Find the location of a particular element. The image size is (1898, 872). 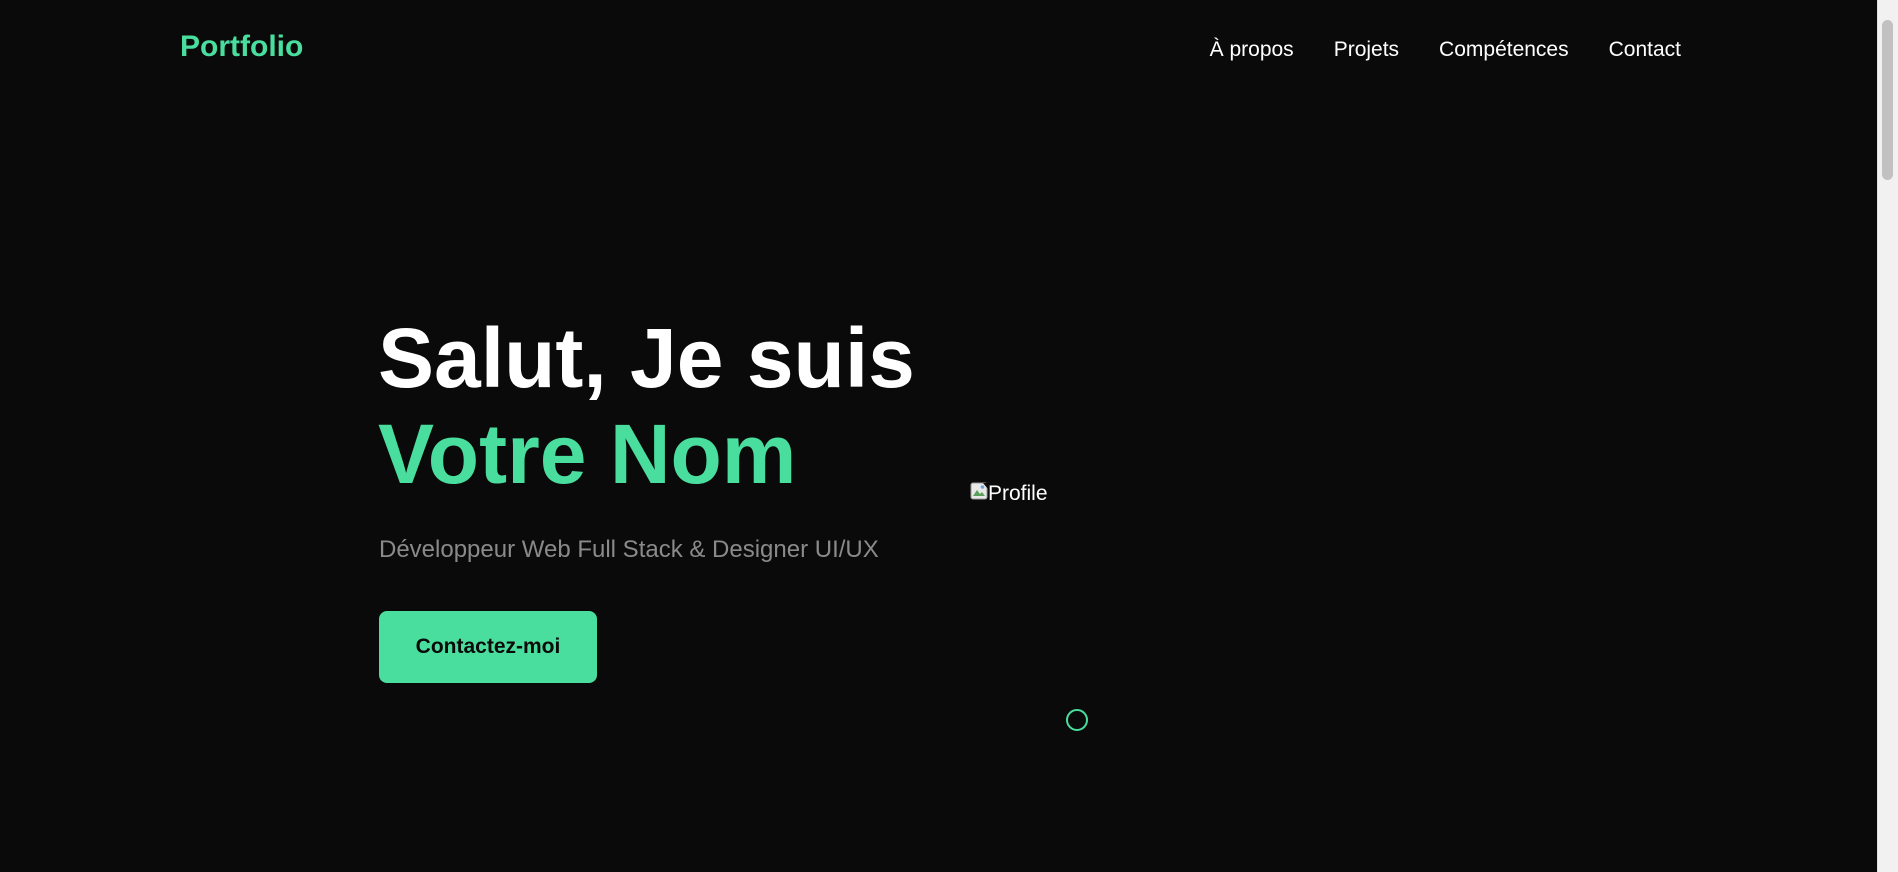

profile-image: Profile is located at coordinates (1012, 520).